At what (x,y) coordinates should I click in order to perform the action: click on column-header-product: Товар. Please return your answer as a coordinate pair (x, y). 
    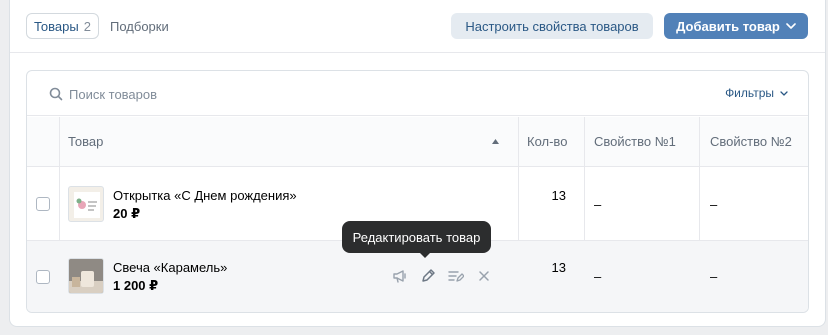
    Looking at the image, I should click on (85, 141).